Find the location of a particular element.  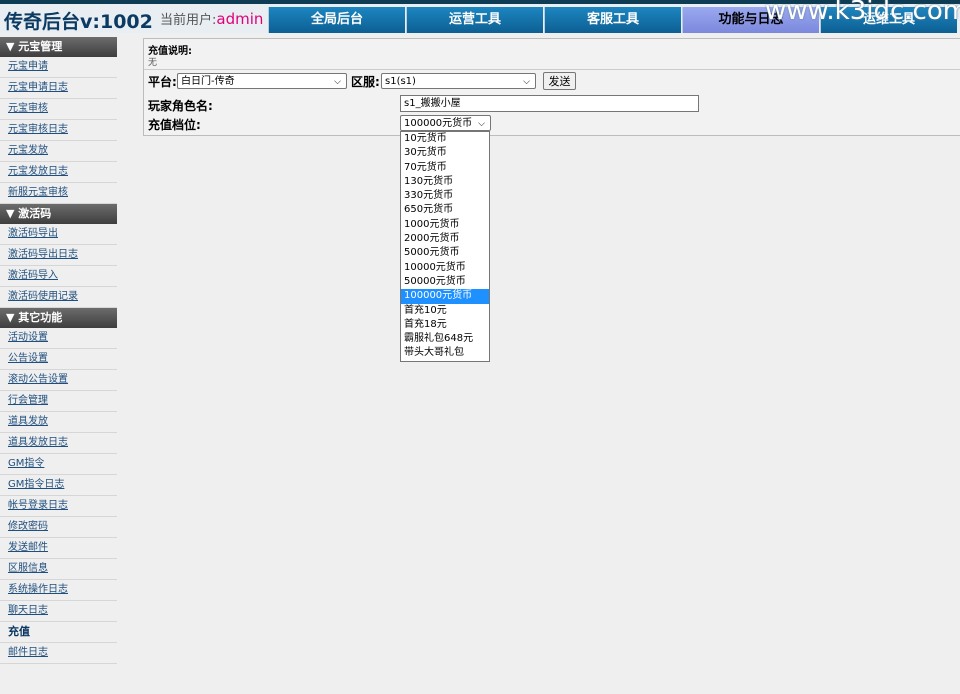

sidebar-section-header: ▼ 元宝管理 is located at coordinates (58, 47).